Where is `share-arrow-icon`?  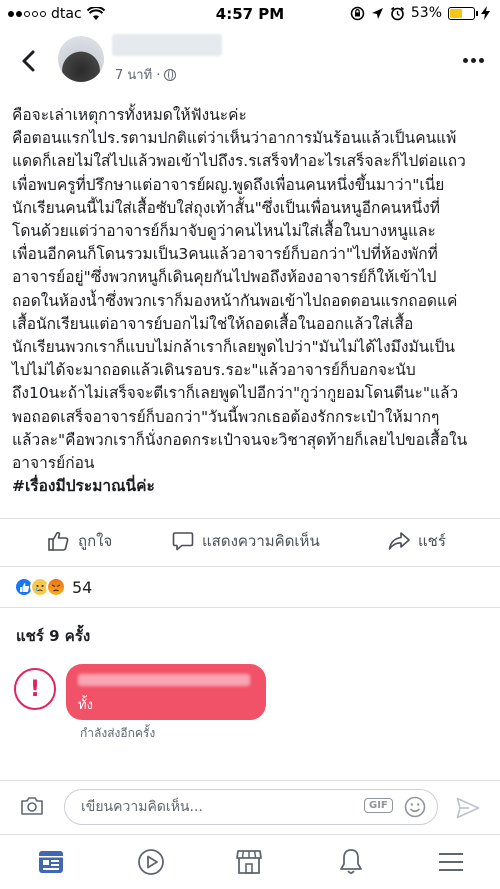 share-arrow-icon is located at coordinates (399, 541).